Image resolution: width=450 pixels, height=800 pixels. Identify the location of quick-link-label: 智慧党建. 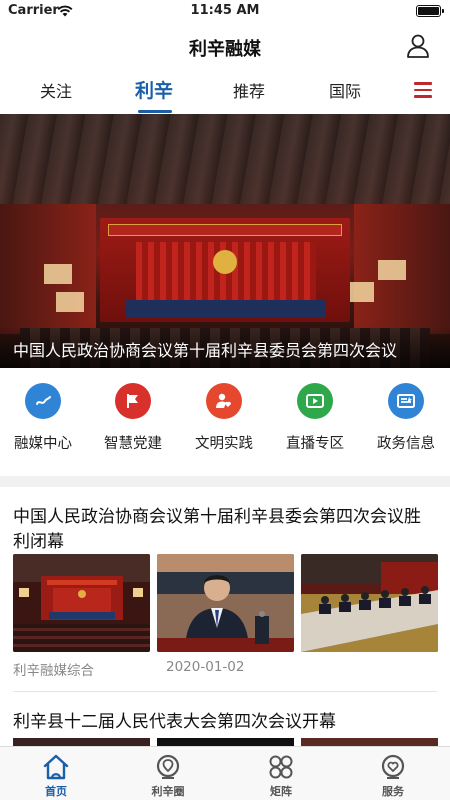
(133, 444).